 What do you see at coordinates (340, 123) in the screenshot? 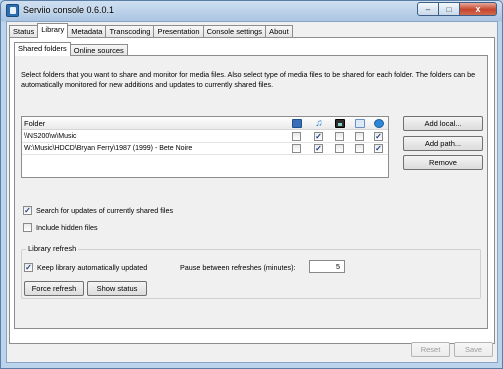
I see `image-icon` at bounding box center [340, 123].